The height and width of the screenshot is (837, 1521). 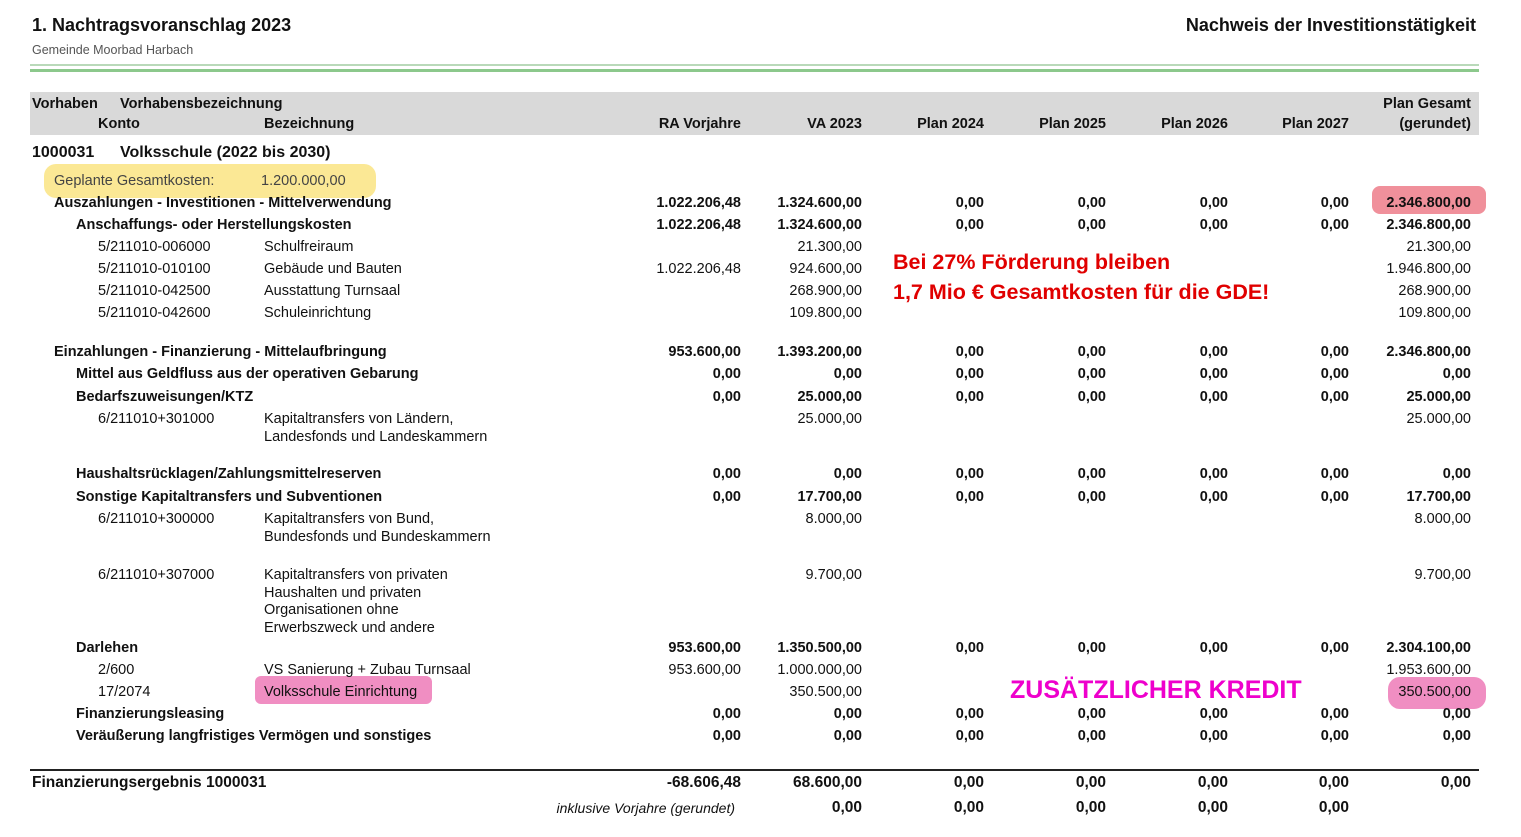 What do you see at coordinates (1072, 124) in the screenshot?
I see `col-plan-2025: Plan 2025` at bounding box center [1072, 124].